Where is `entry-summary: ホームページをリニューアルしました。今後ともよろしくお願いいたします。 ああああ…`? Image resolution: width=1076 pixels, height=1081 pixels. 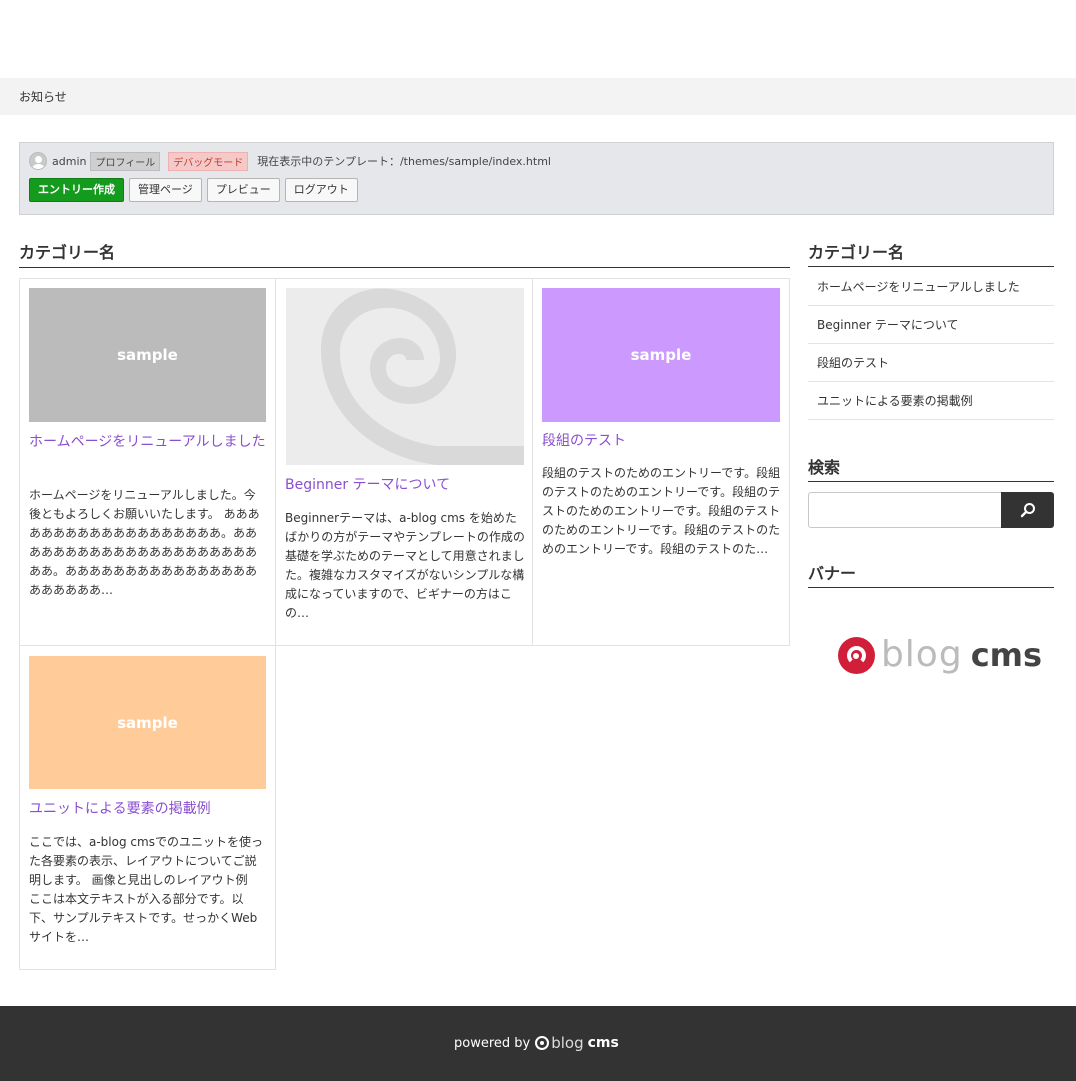
entry-summary: ホームページをリニューアルしました。今後ともよろしくお願いいたします。 ああああ… is located at coordinates (144, 542).